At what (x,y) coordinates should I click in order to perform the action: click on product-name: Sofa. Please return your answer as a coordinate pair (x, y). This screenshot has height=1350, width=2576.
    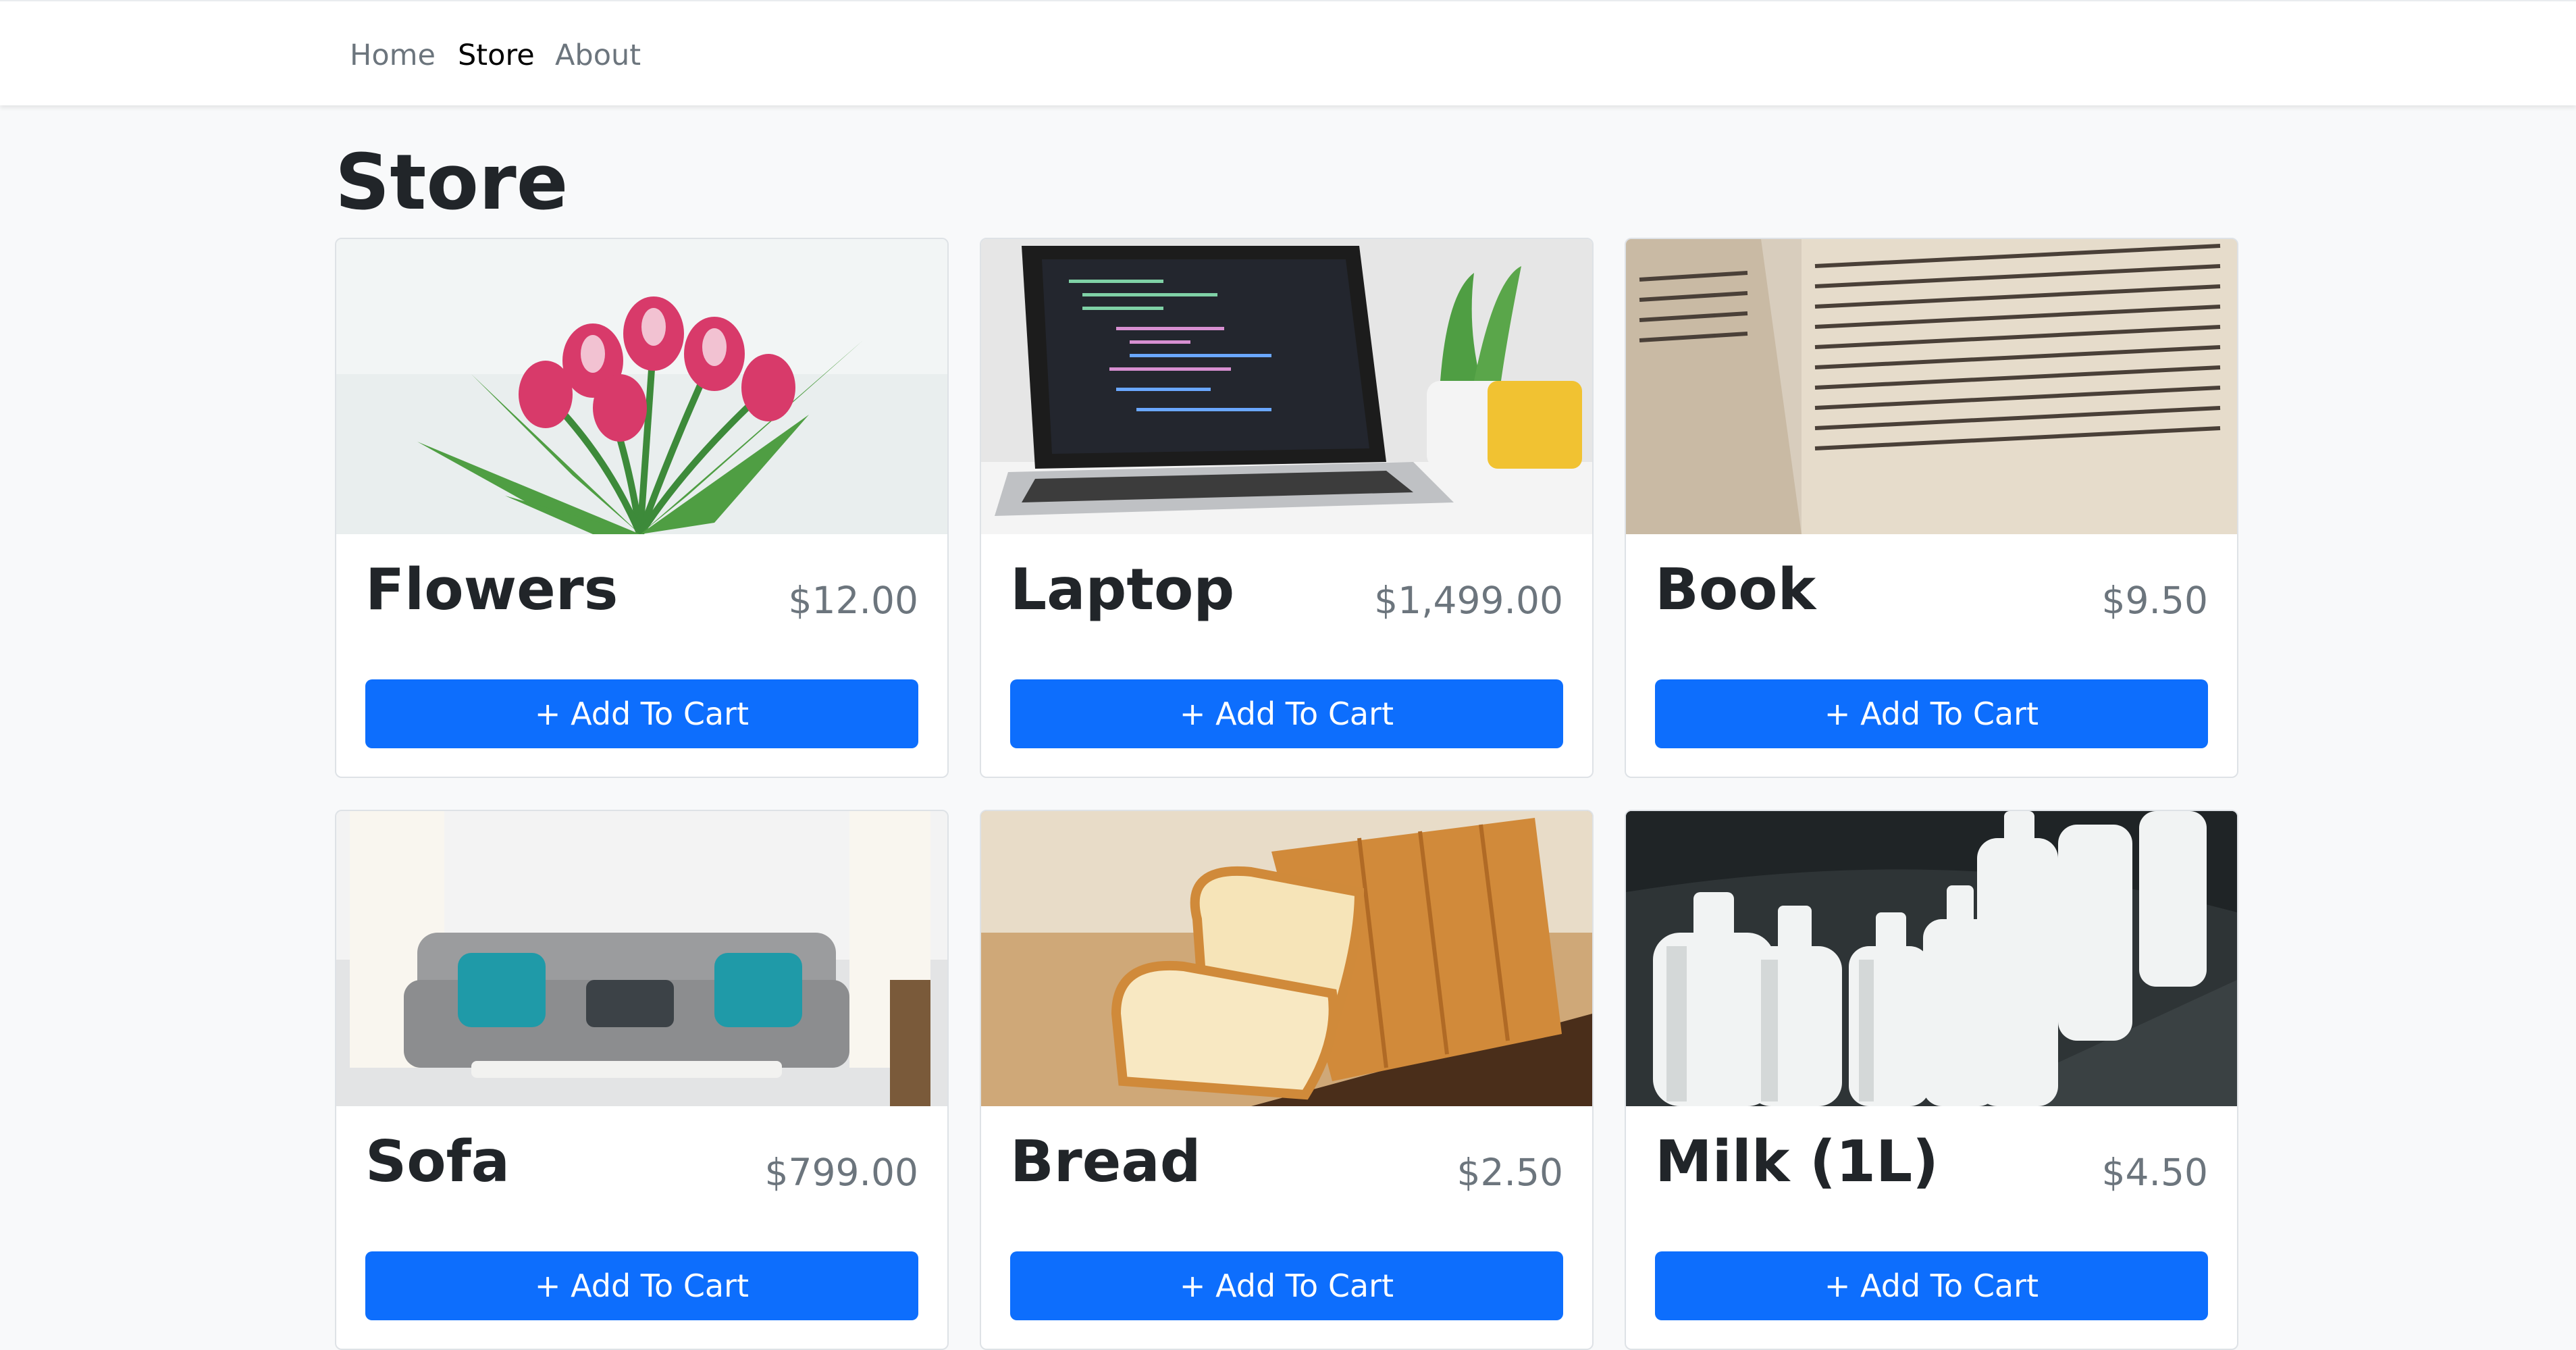
    Looking at the image, I should click on (437, 1161).